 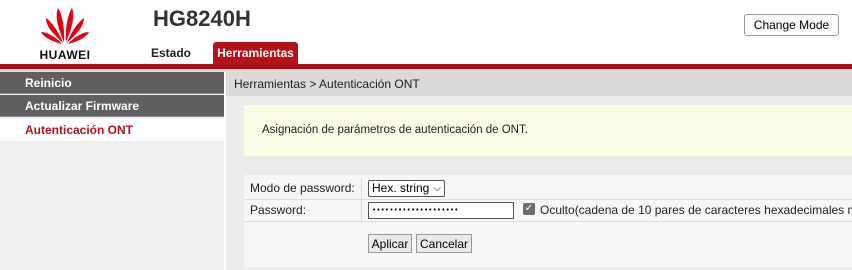 I want to click on password-mode-value: Hex. string, so click(x=401, y=188).